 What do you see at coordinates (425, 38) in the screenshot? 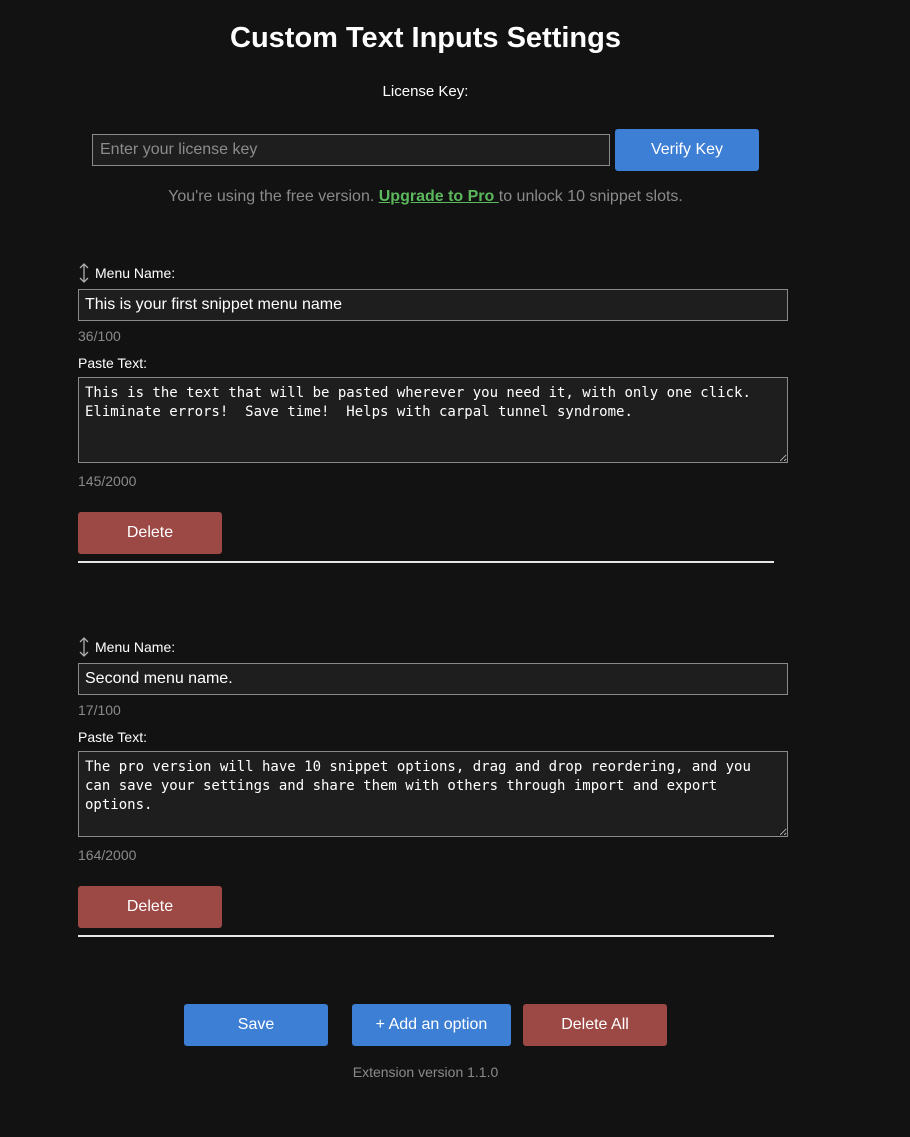
I see `page-title: Custom Text Inputs Settings` at bounding box center [425, 38].